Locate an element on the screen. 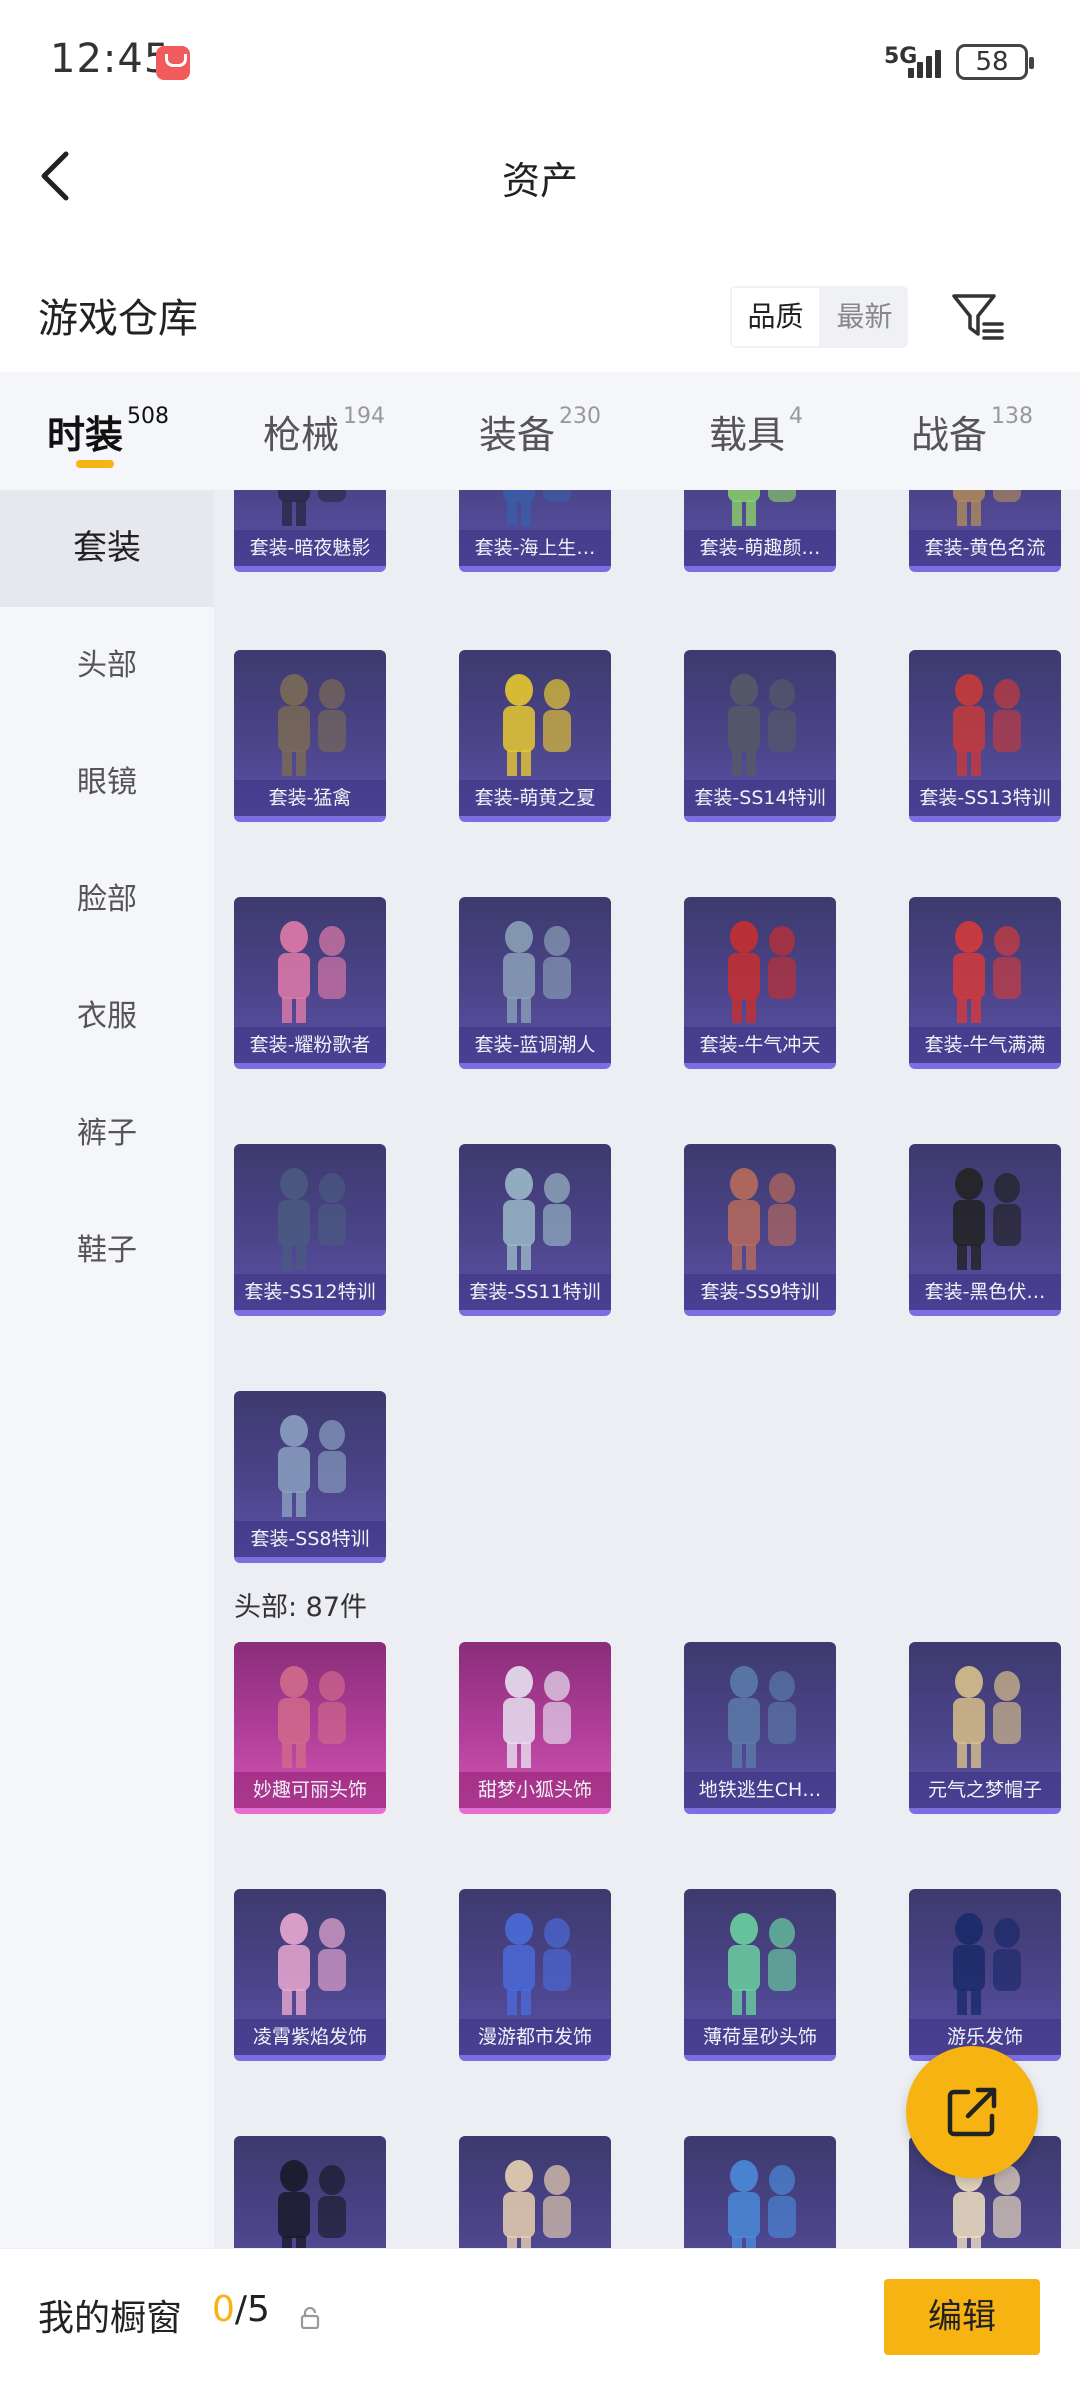 The width and height of the screenshot is (1080, 2381). edit-button: 编辑 is located at coordinates (962, 2317).